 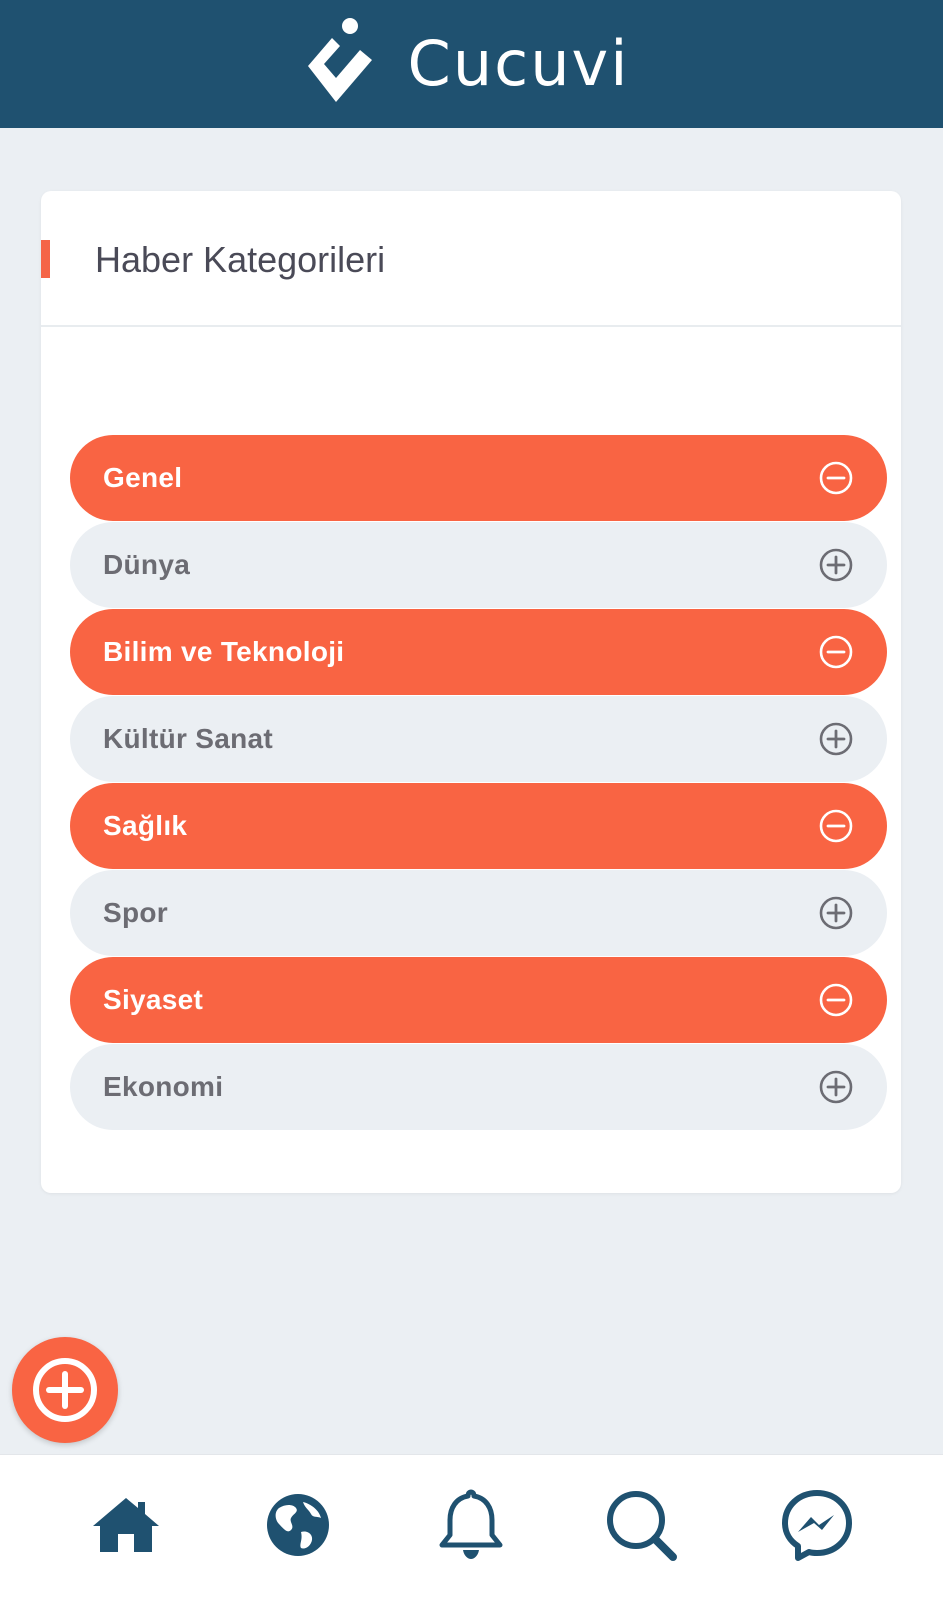 What do you see at coordinates (478, 1000) in the screenshot?
I see `category-row-siyaset: Siyaset` at bounding box center [478, 1000].